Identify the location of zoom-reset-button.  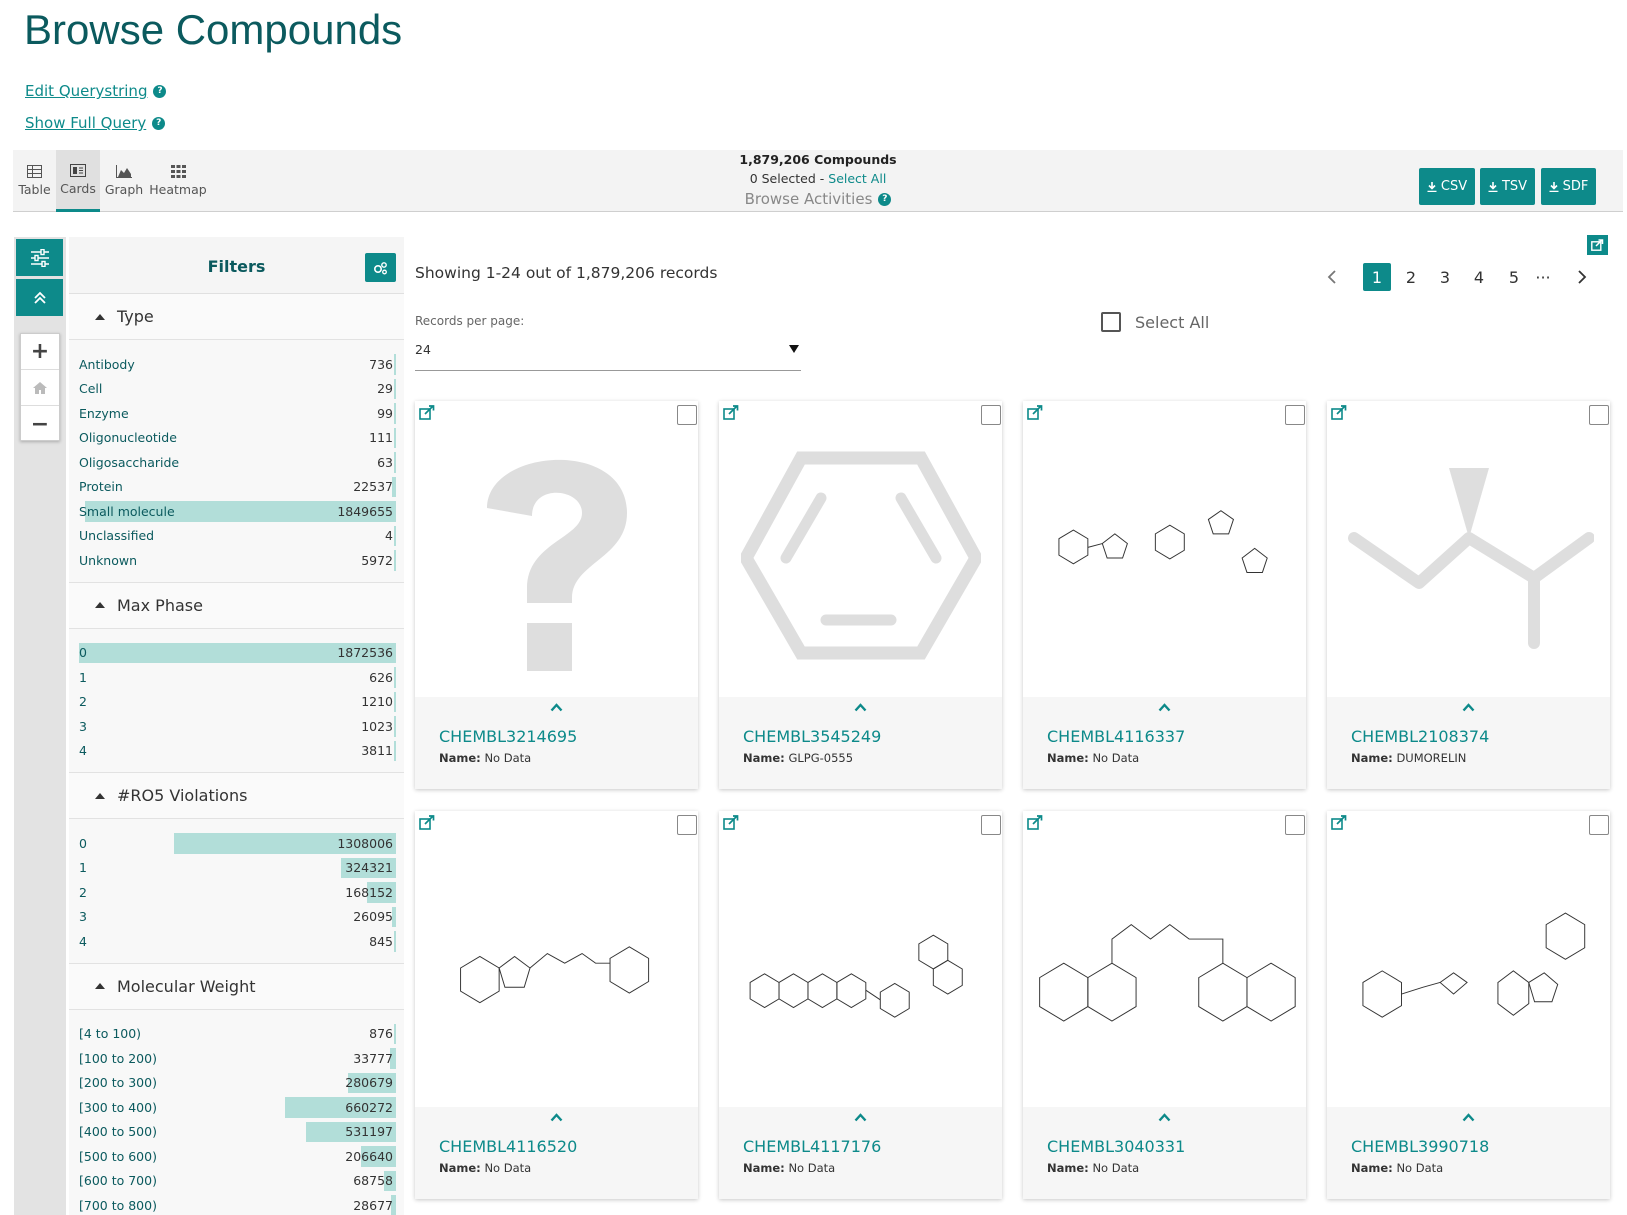
(40, 388).